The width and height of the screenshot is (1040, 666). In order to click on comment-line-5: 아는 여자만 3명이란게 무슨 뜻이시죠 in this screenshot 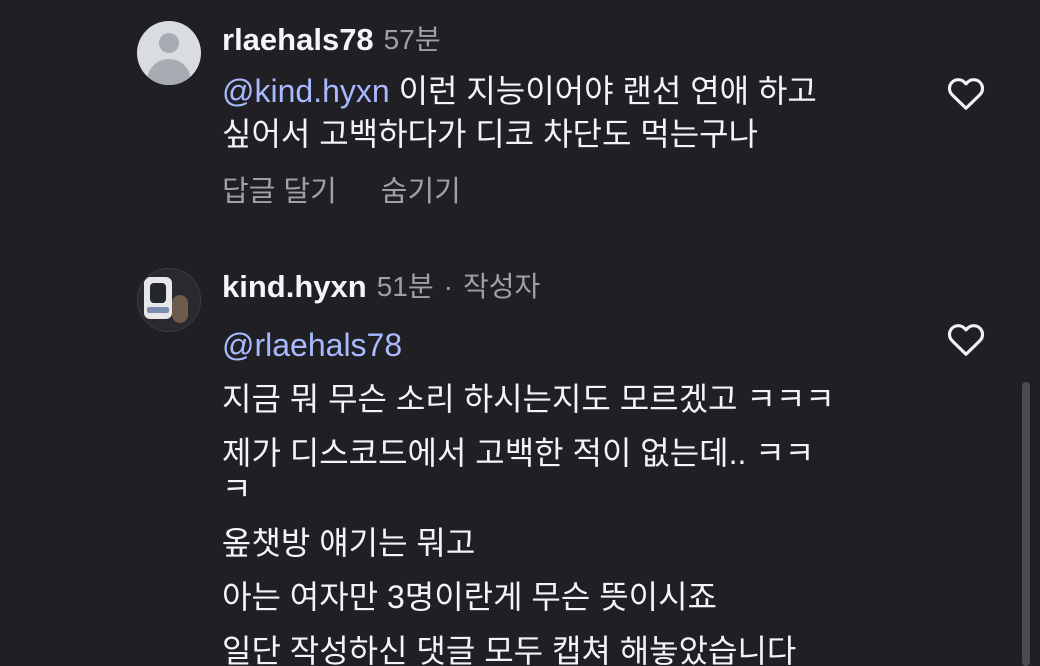, I will do `click(469, 597)`.